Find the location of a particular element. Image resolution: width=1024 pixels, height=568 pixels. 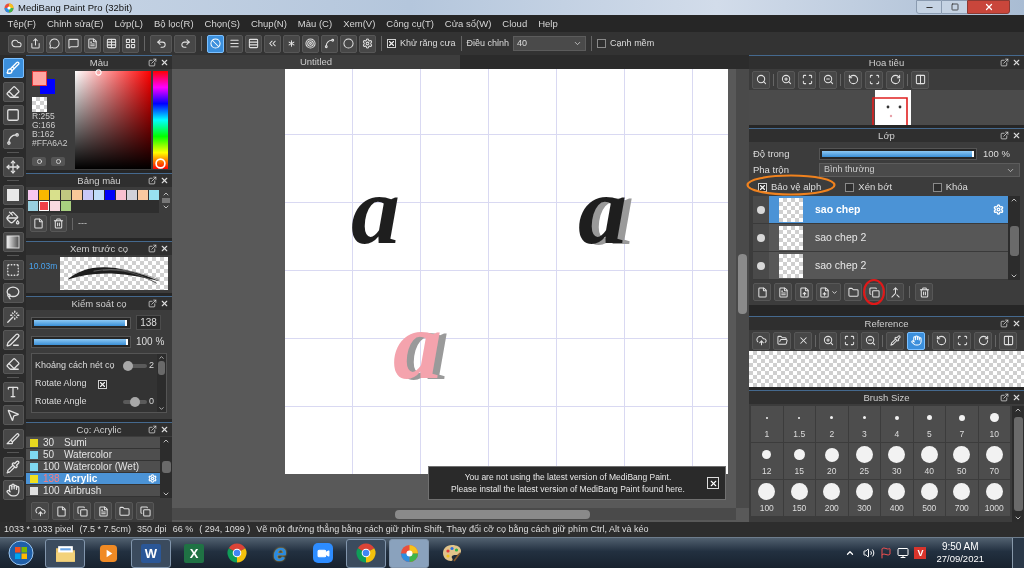

brush-size-option: 10 is located at coordinates (994, 424).